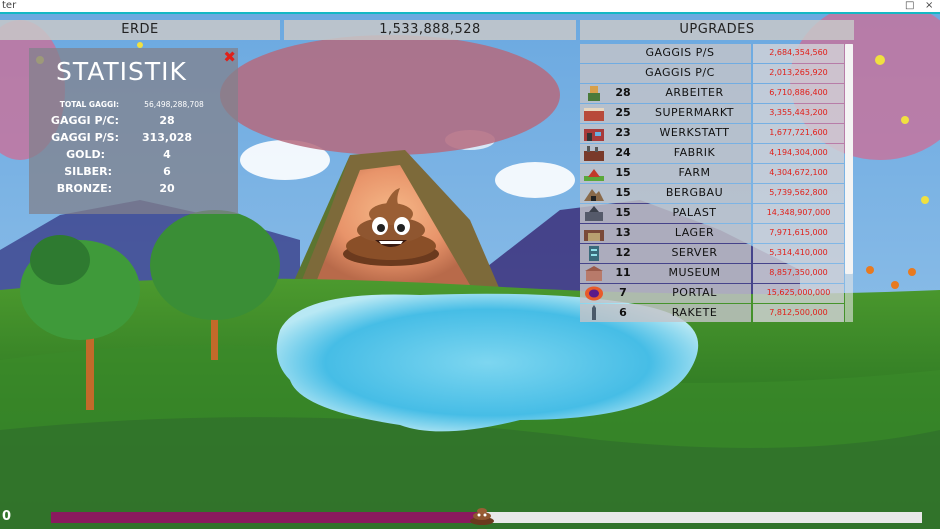 The image size is (940, 529). Describe the element at coordinates (694, 172) in the screenshot. I see `upgrade-name: FARM` at that location.